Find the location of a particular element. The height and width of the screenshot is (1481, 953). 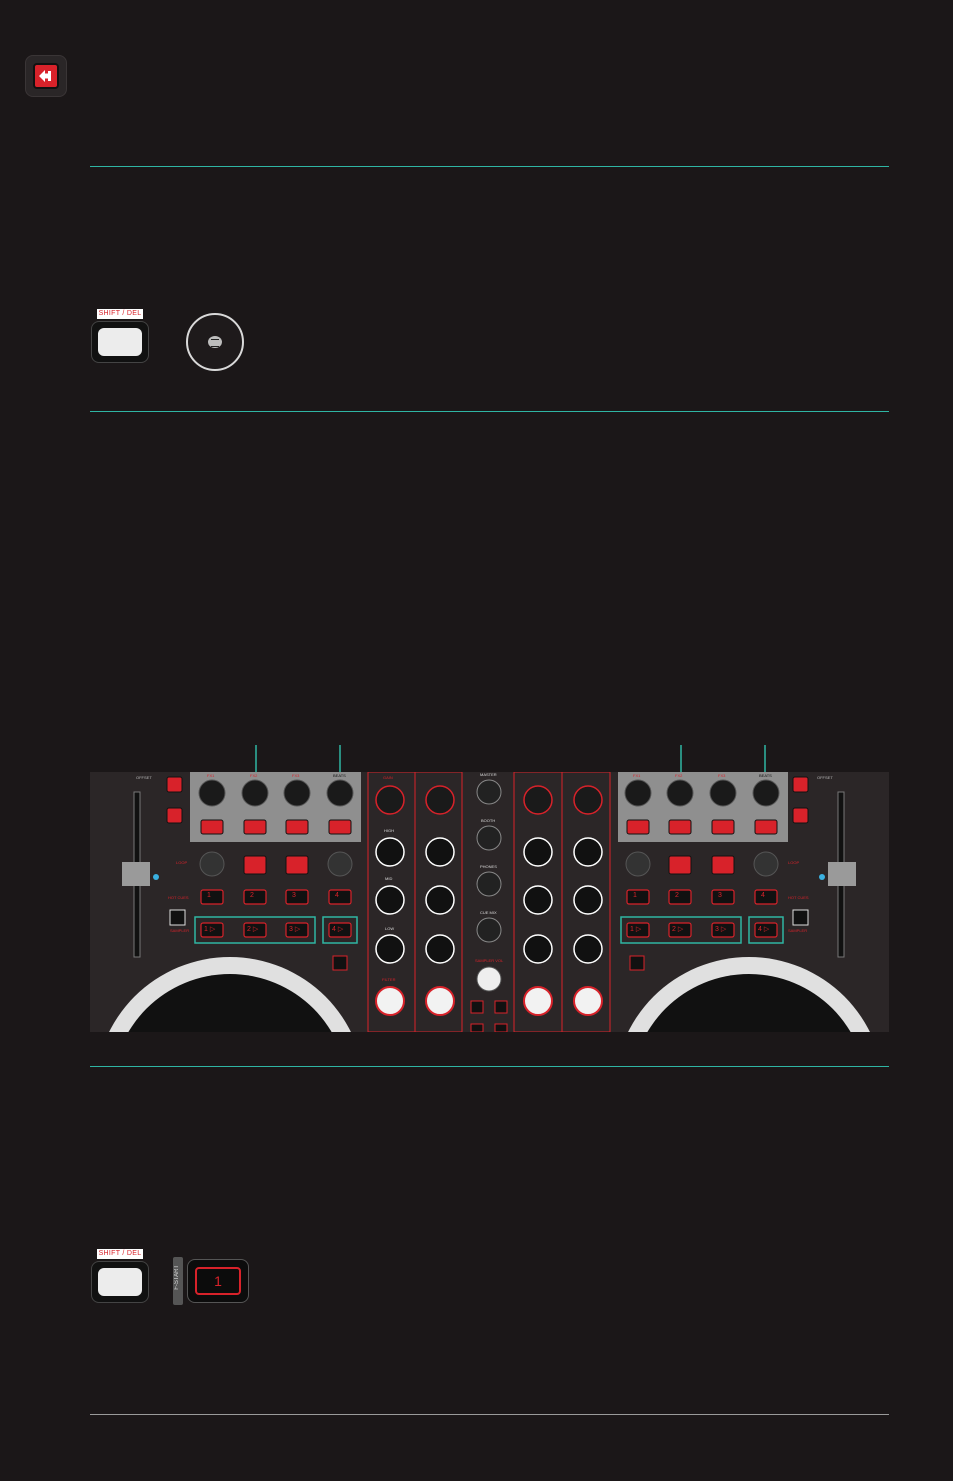

sampler-label-right: SAMPLER is located at coordinates (798, 930).